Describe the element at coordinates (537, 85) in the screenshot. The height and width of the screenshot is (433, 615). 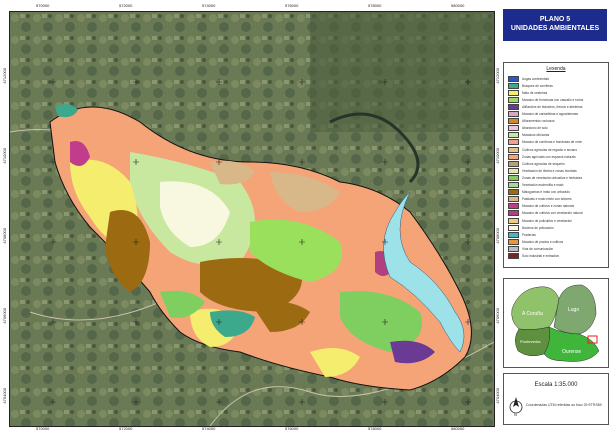
I see `legend-label: Bosques de coníferas` at that location.